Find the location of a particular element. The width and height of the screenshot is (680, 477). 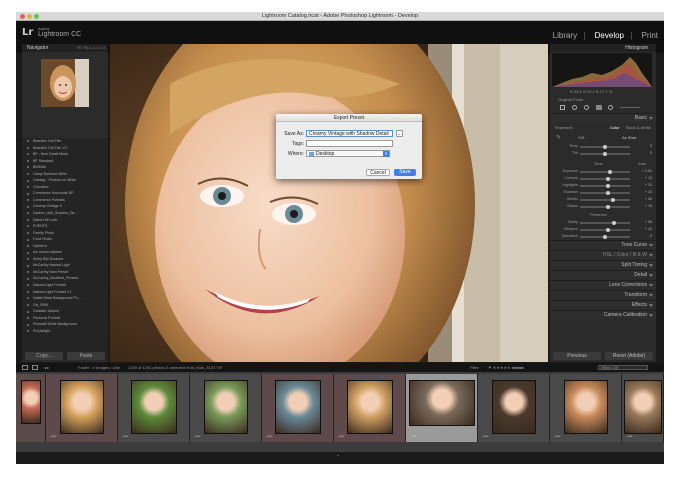

preset-item: Purplelight is located at coordinates (65, 331).